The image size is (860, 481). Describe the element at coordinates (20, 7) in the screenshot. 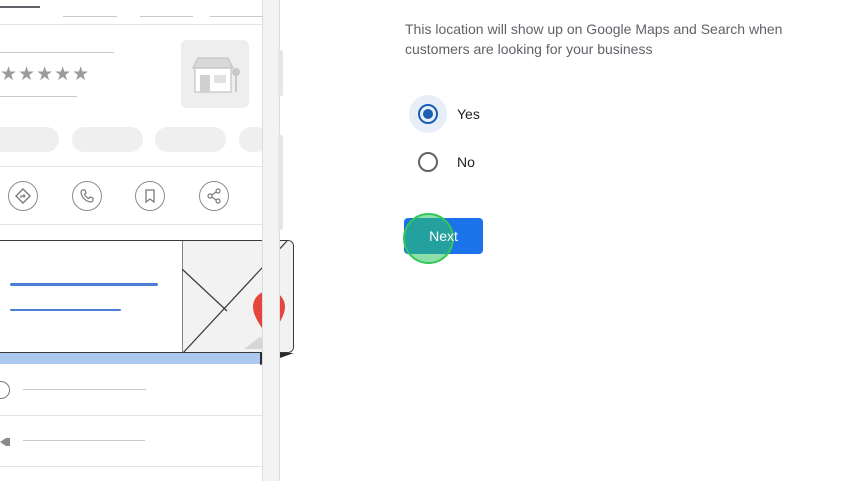

I see `tab-indicator` at that location.